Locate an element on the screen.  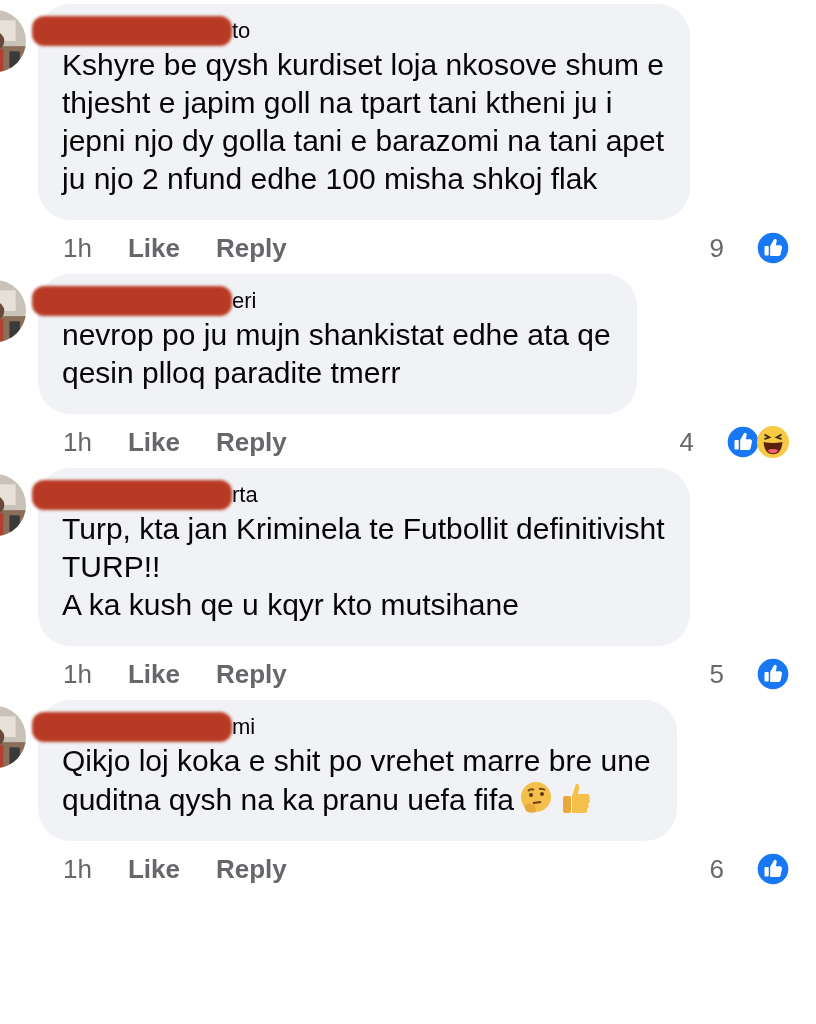
reaction-count: 6 is located at coordinates (716, 869).